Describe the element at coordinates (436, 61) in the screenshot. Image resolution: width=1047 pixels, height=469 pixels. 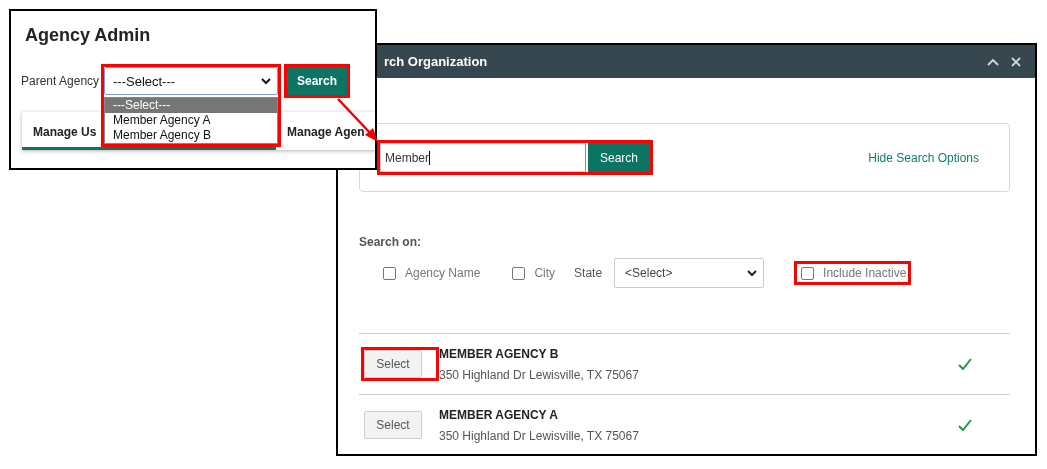
I see `window-title: rch Organization` at that location.